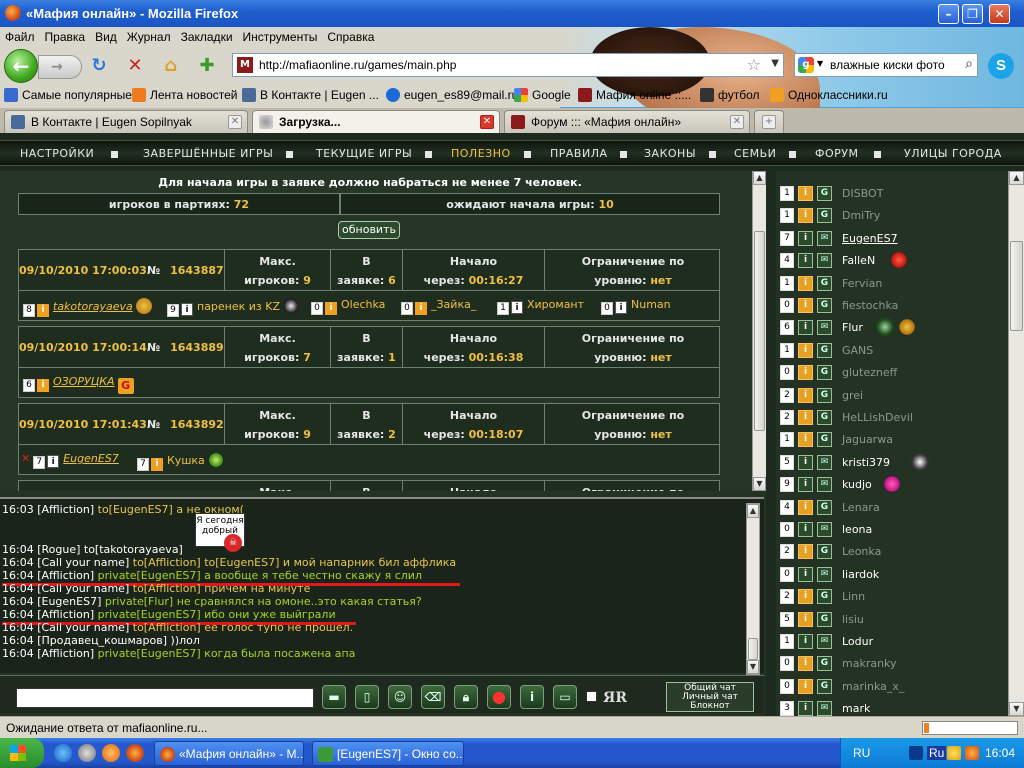  Describe the element at coordinates (126, 121) in the screenshot. I see `tab-vkontakte: В Контакте | Eugen Sopilnyak ✕` at that location.